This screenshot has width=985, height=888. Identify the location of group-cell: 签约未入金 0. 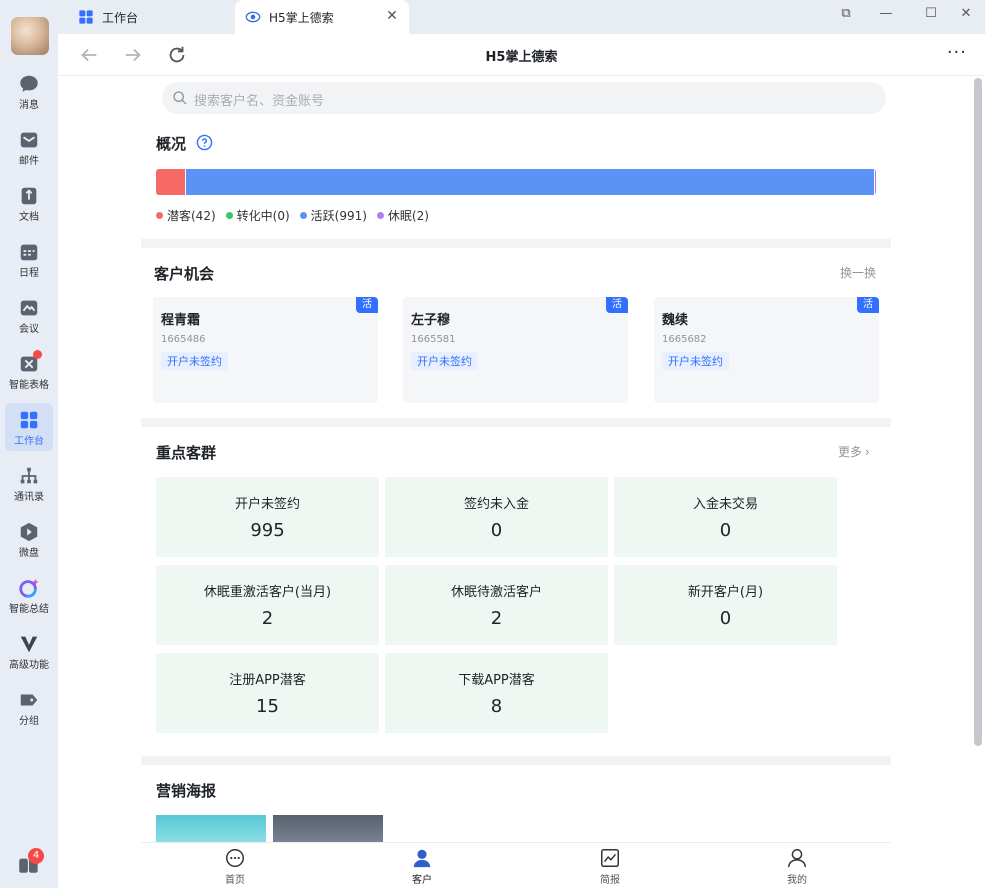
(496, 517).